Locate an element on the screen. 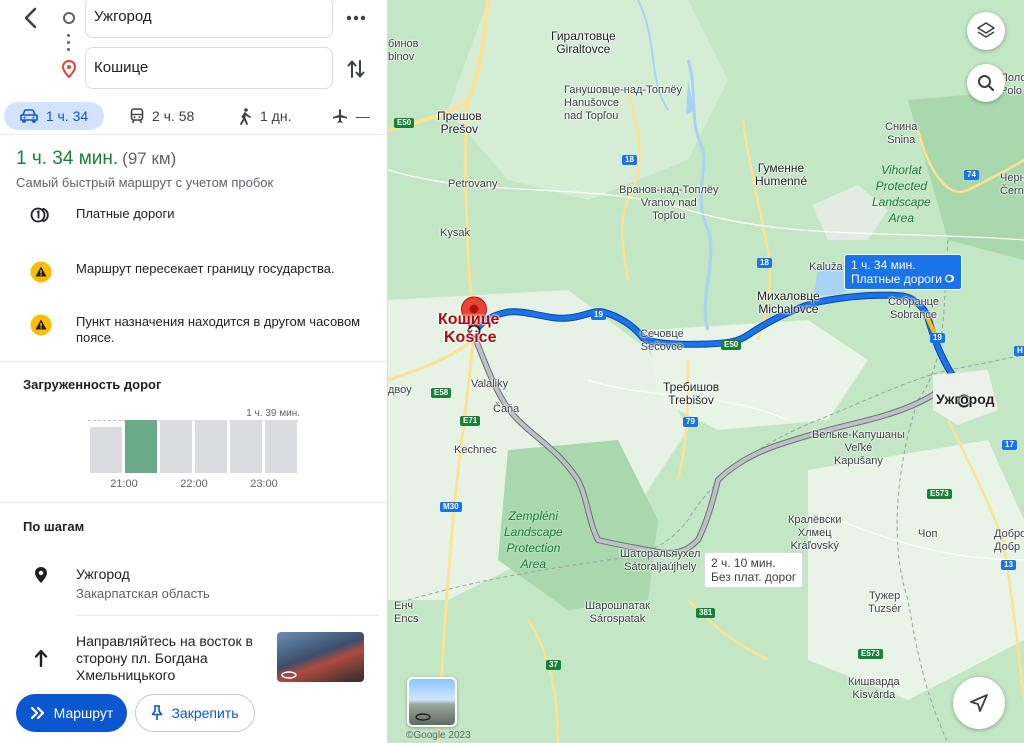  road-shield: 79 is located at coordinates (690, 422).